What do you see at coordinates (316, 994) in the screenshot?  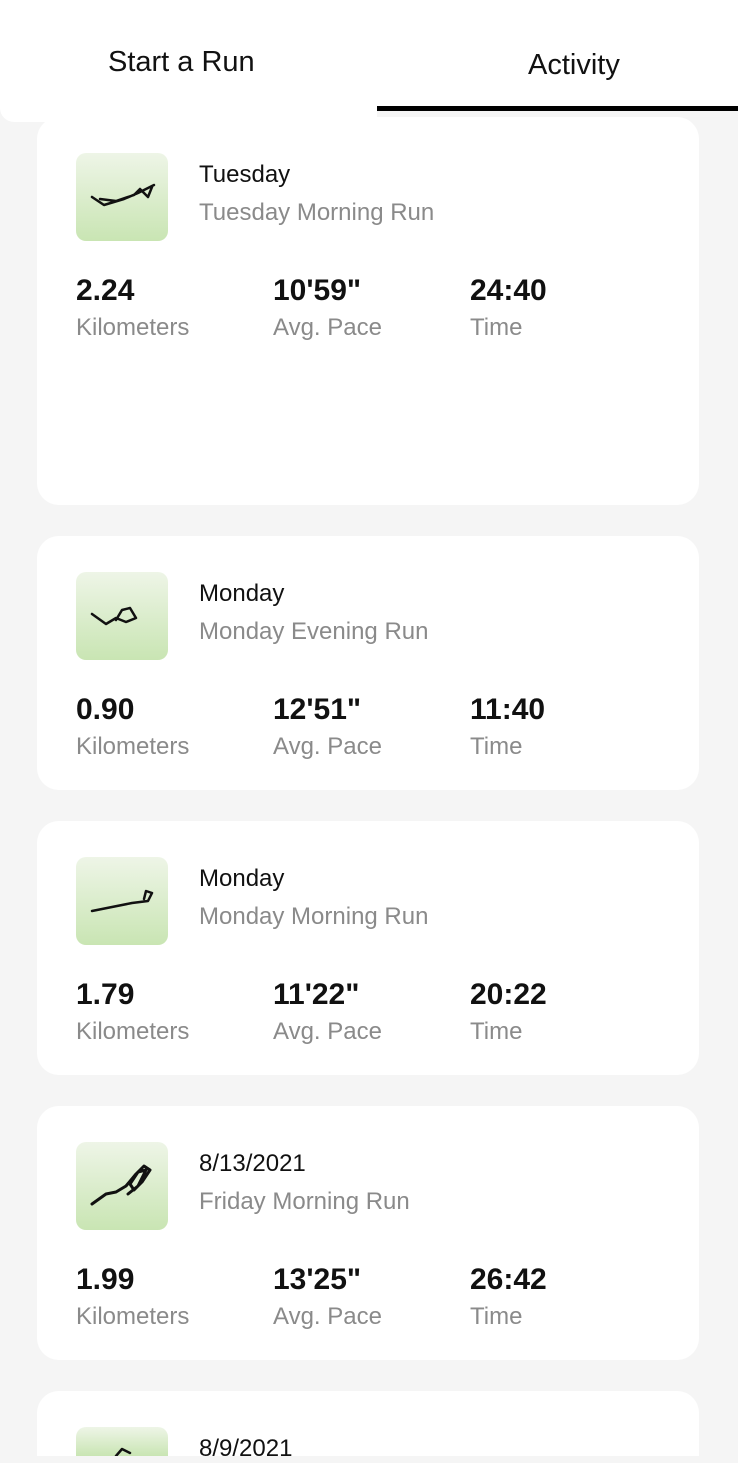 I see `pace-value: 11'22"` at bounding box center [316, 994].